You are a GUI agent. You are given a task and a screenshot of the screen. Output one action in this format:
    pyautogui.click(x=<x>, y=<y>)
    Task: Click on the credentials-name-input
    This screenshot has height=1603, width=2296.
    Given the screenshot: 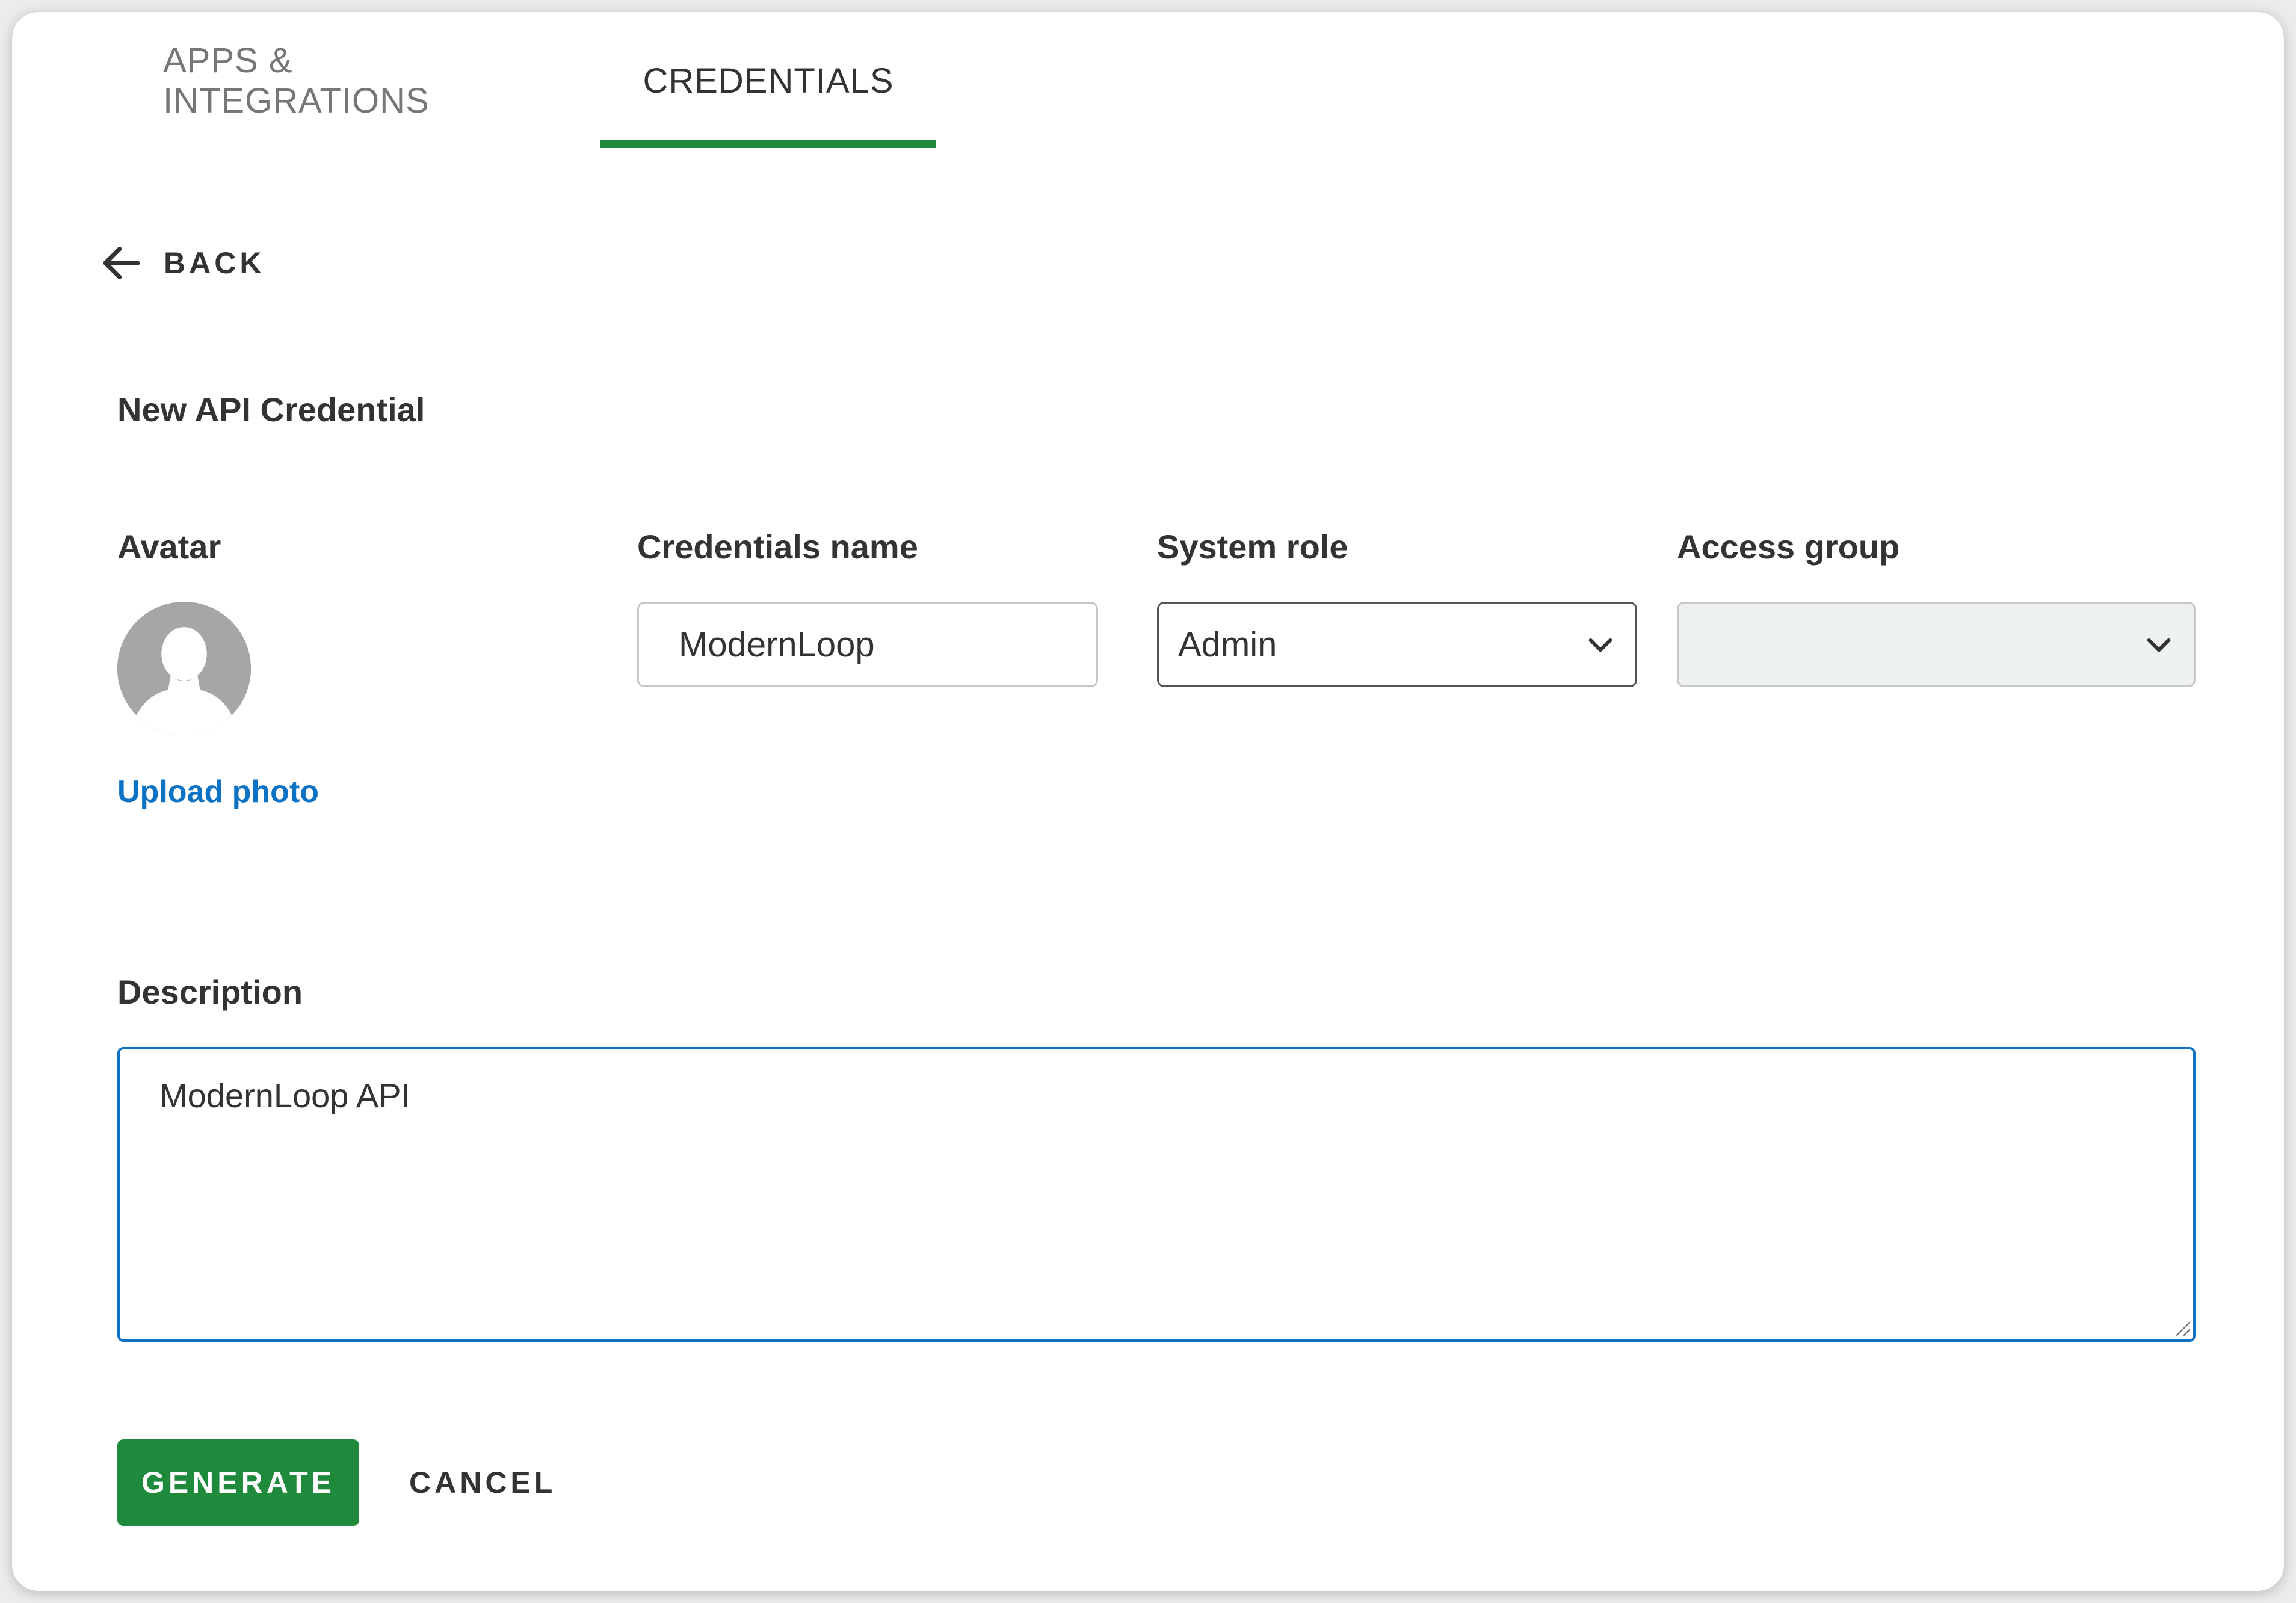 What is the action you would take?
    pyautogui.click(x=867, y=644)
    